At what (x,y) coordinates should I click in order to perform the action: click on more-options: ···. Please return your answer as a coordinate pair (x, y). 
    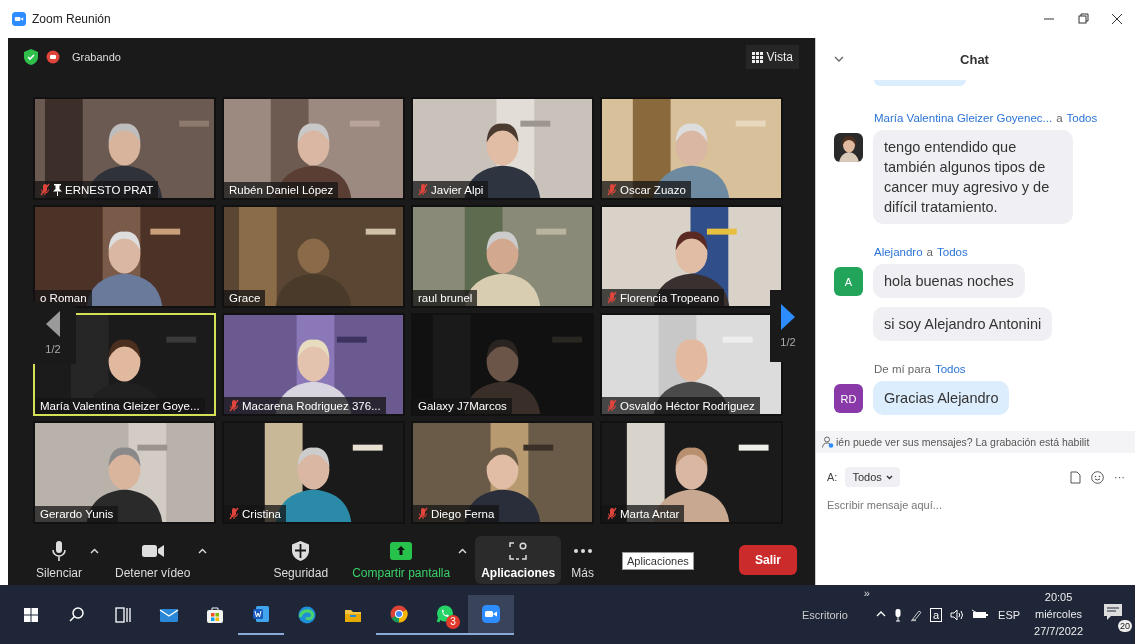
    Looking at the image, I should click on (1119, 477).